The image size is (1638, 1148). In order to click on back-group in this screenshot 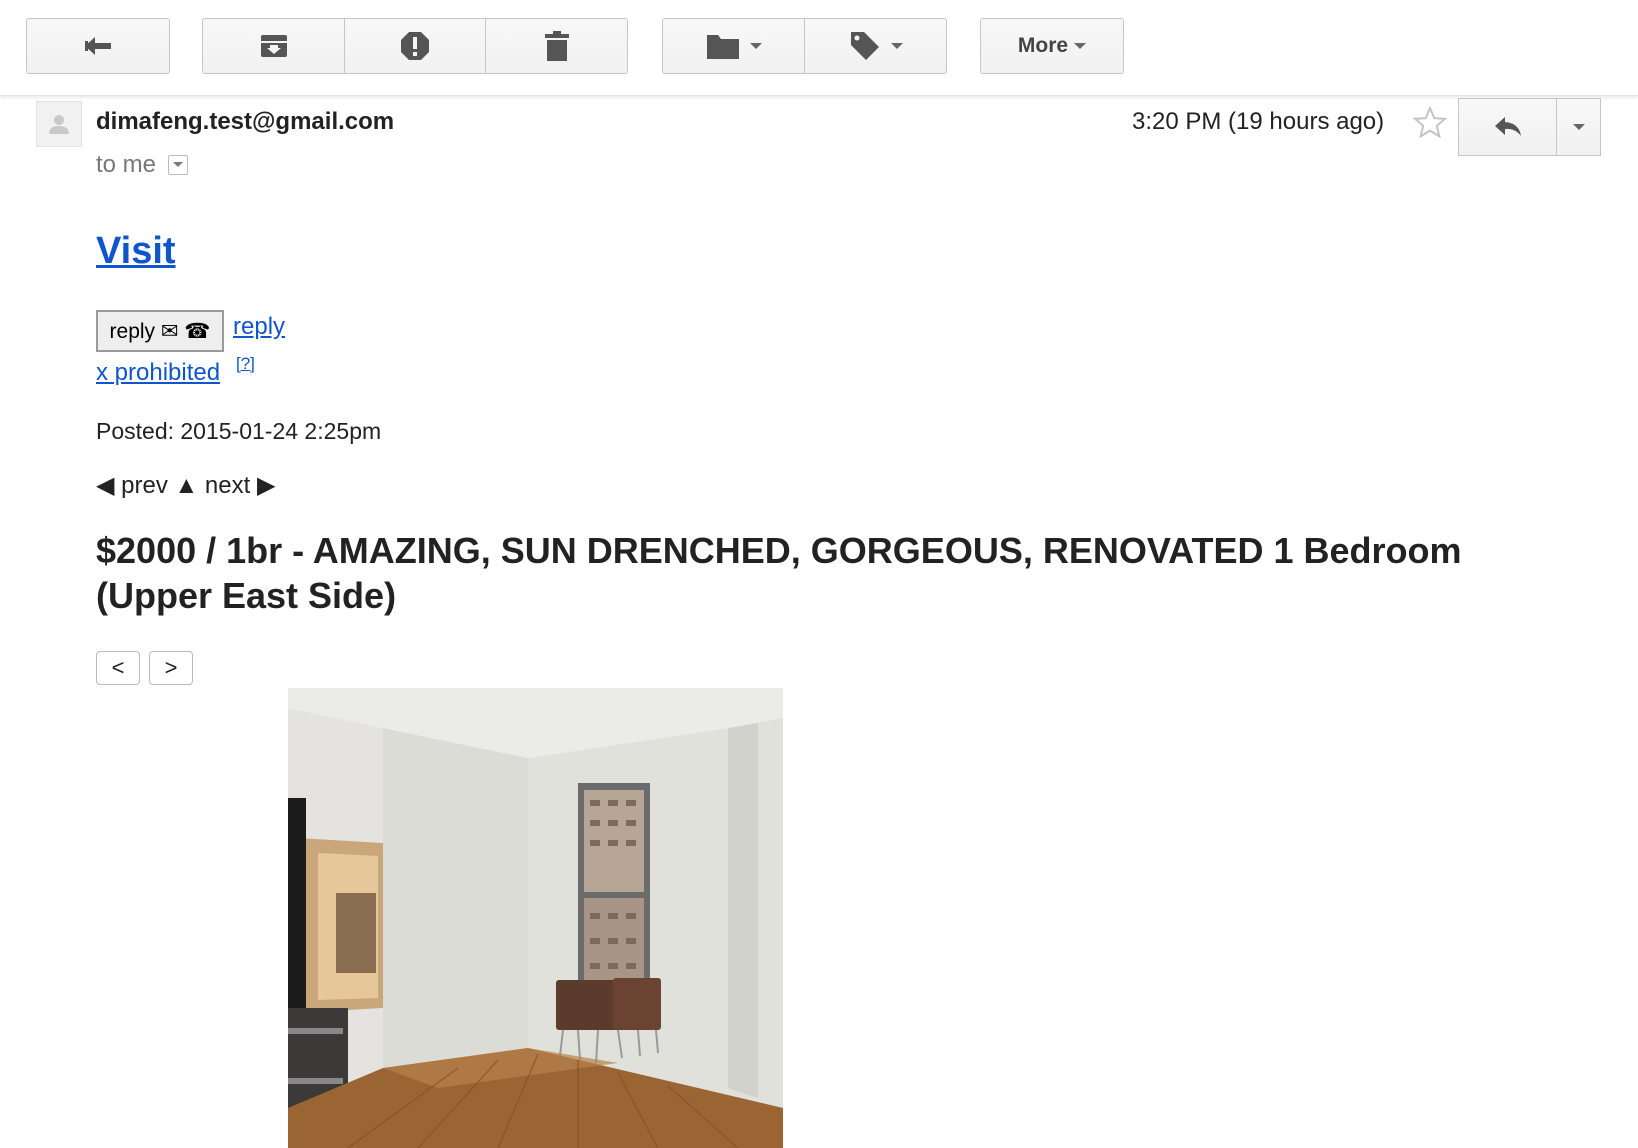, I will do `click(98, 46)`.